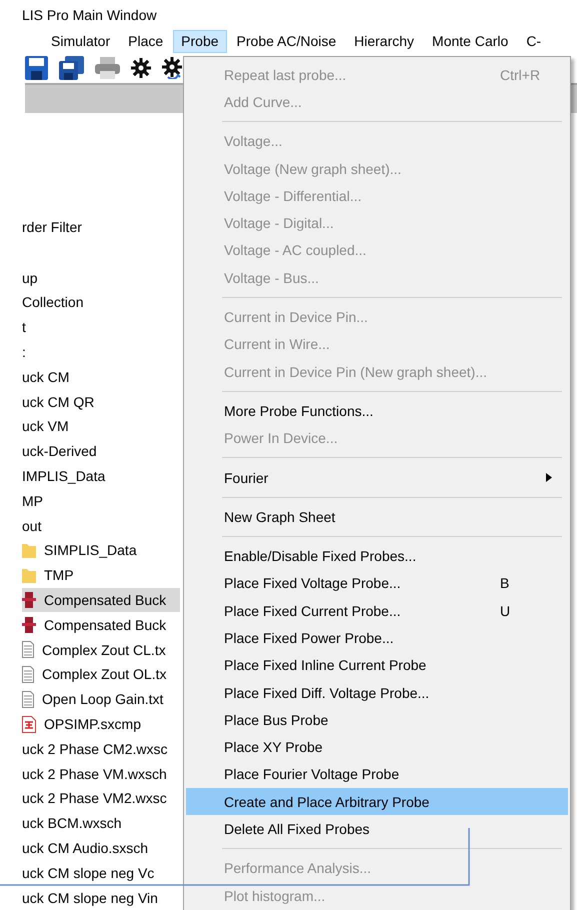  Describe the element at coordinates (101, 525) in the screenshot. I see `tree-item: out` at that location.